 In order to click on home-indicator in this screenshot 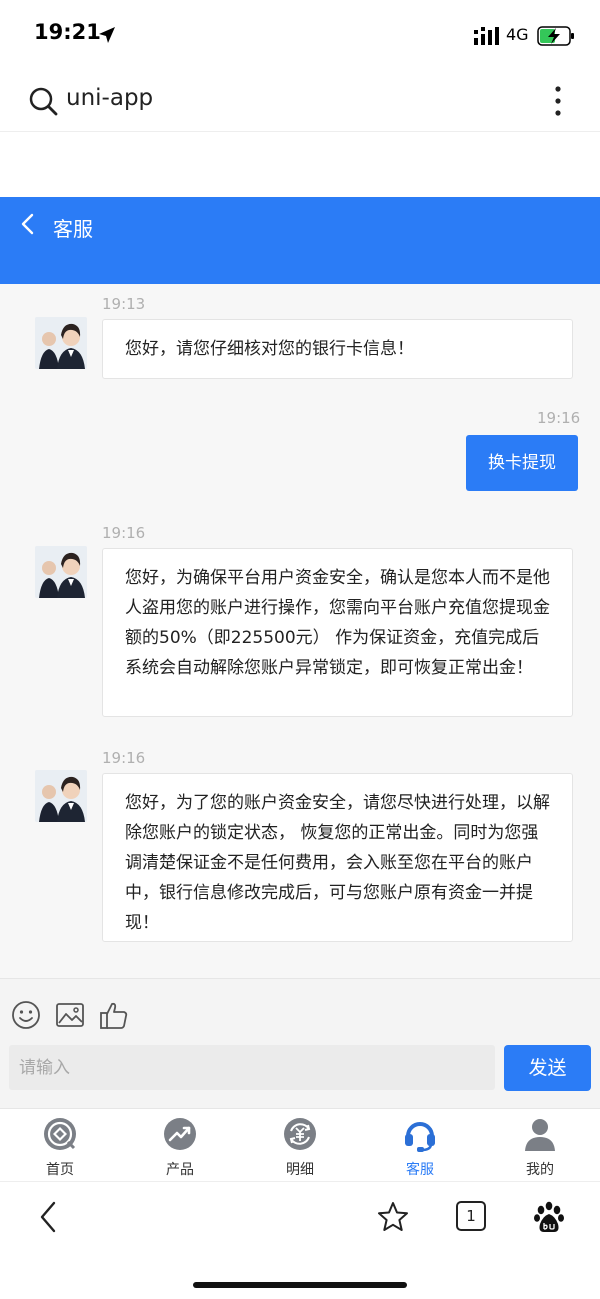, I will do `click(300, 1285)`.